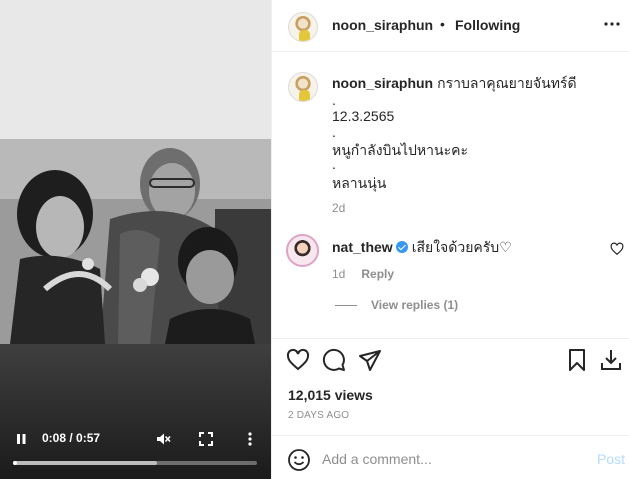 The image size is (629, 479). What do you see at coordinates (382, 83) in the screenshot?
I see `caption-username: noon_siraphun` at bounding box center [382, 83].